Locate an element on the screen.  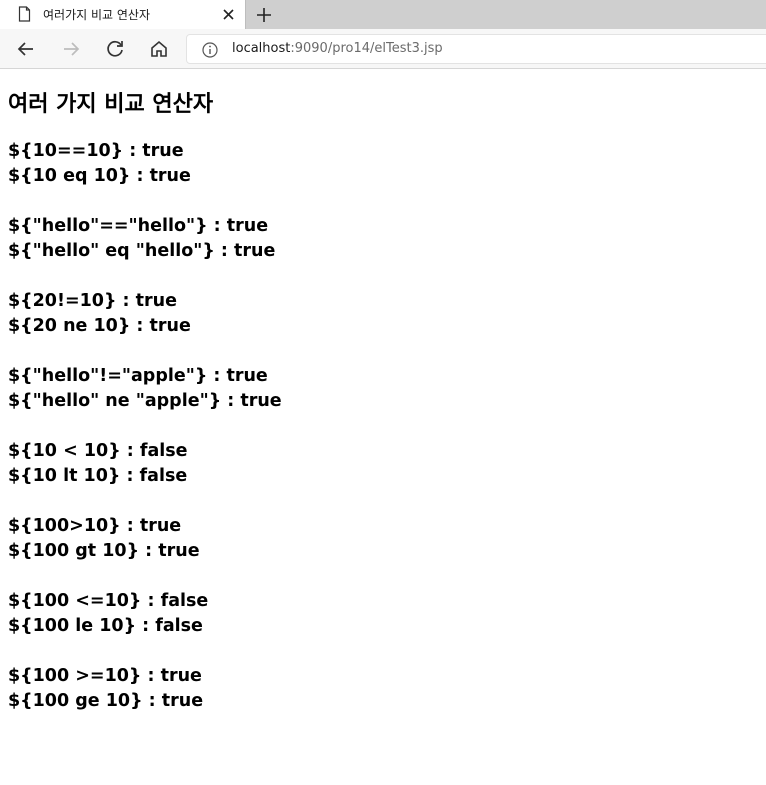
comparison-line: ${"hello"=="hello"} : true is located at coordinates (138, 226).